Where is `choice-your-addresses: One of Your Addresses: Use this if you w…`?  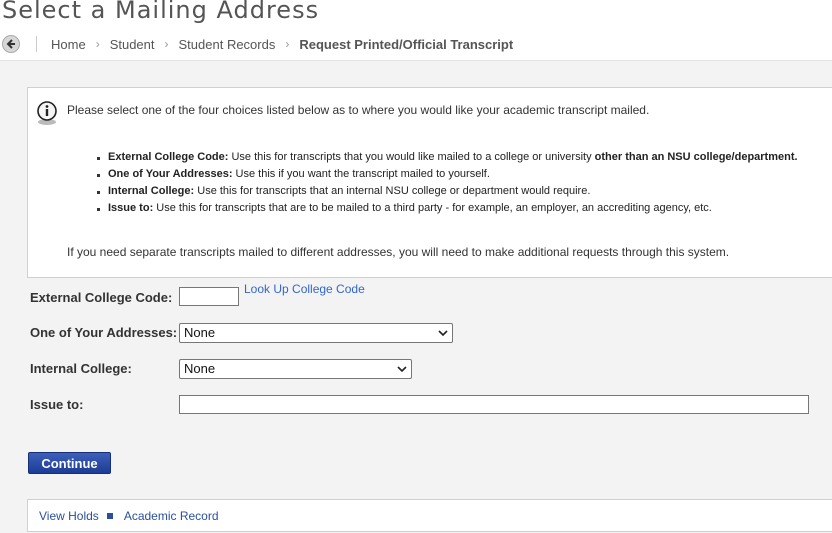
choice-your-addresses: One of Your Addresses: Use this if you w… is located at coordinates (447, 174).